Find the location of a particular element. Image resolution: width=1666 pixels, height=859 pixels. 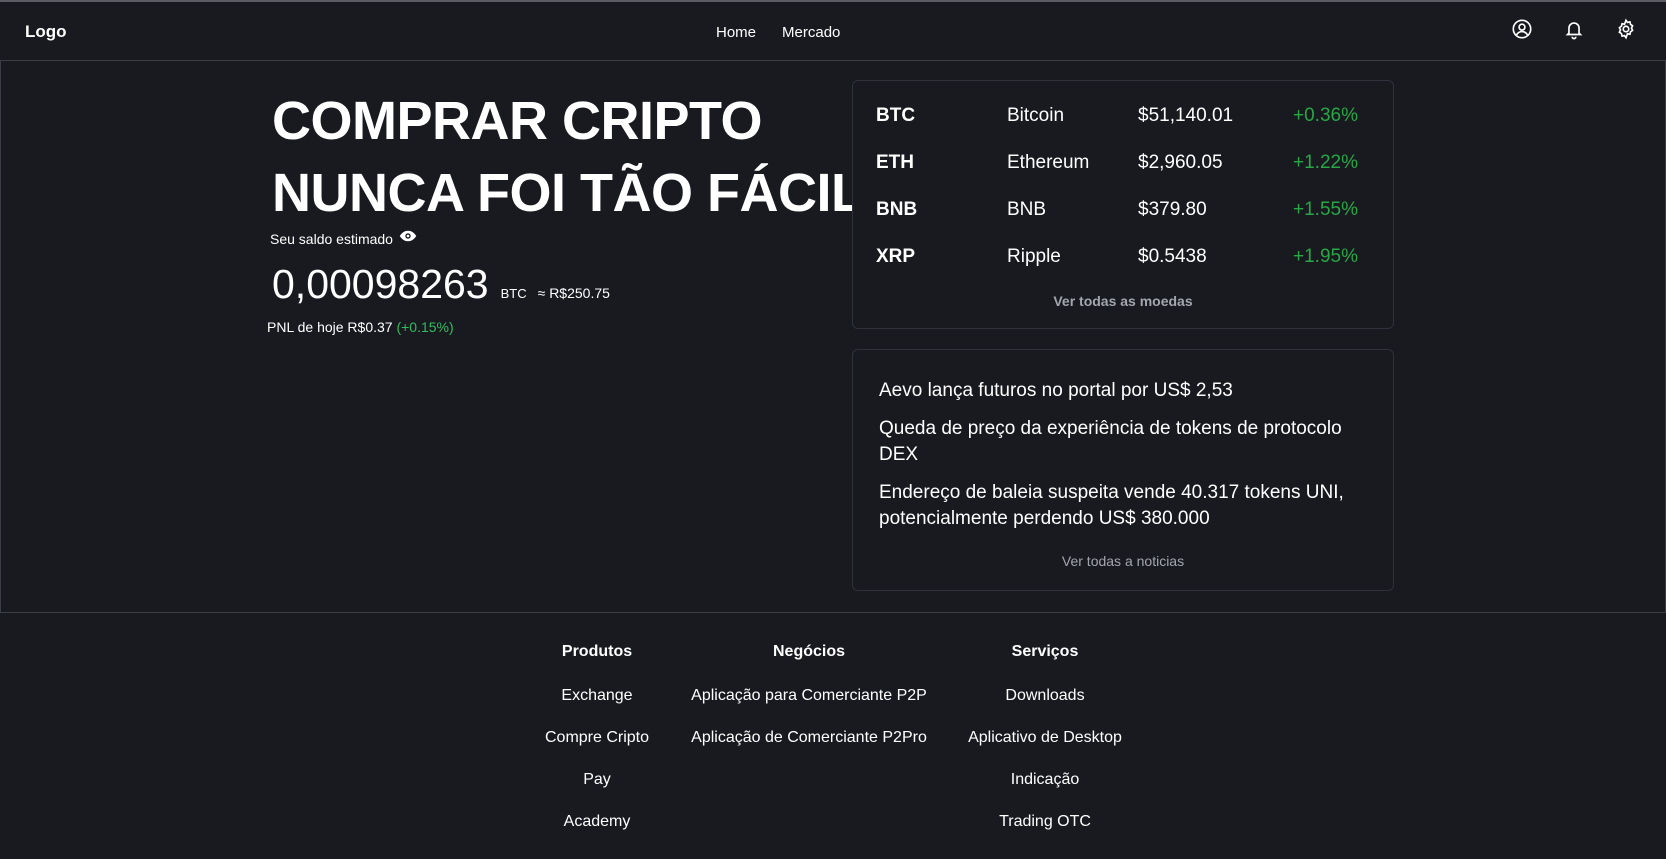

balance-value: 0,00098263 is located at coordinates (380, 284).